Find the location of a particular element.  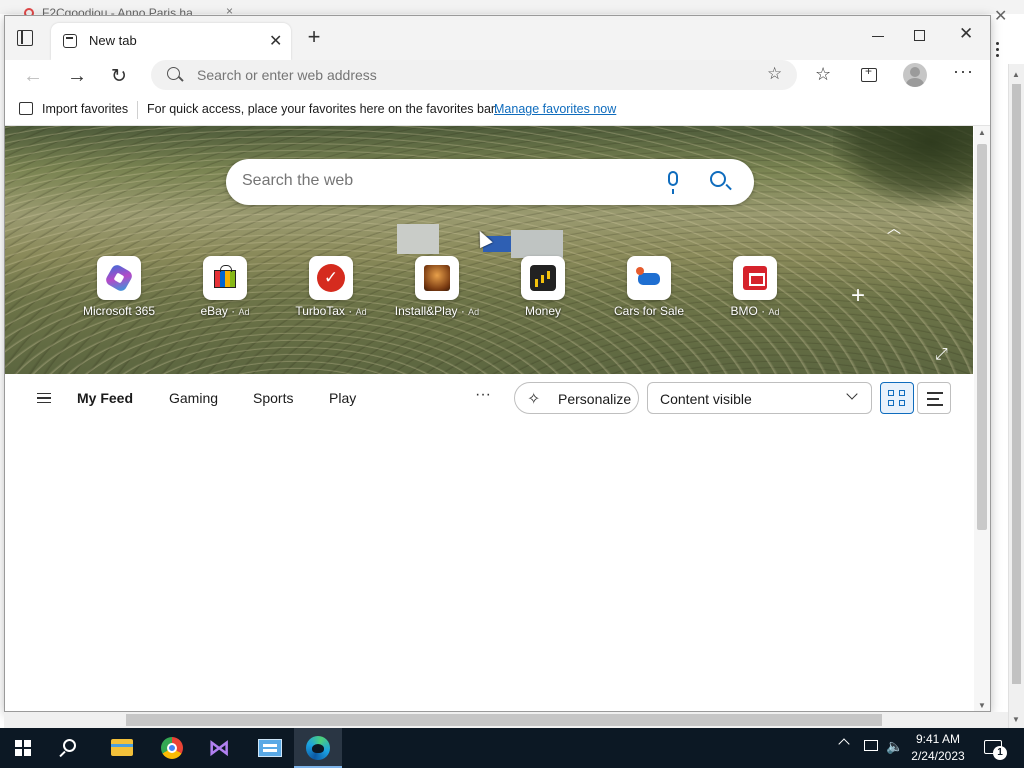

quick-link-tile: Money is located at coordinates (543, 291).